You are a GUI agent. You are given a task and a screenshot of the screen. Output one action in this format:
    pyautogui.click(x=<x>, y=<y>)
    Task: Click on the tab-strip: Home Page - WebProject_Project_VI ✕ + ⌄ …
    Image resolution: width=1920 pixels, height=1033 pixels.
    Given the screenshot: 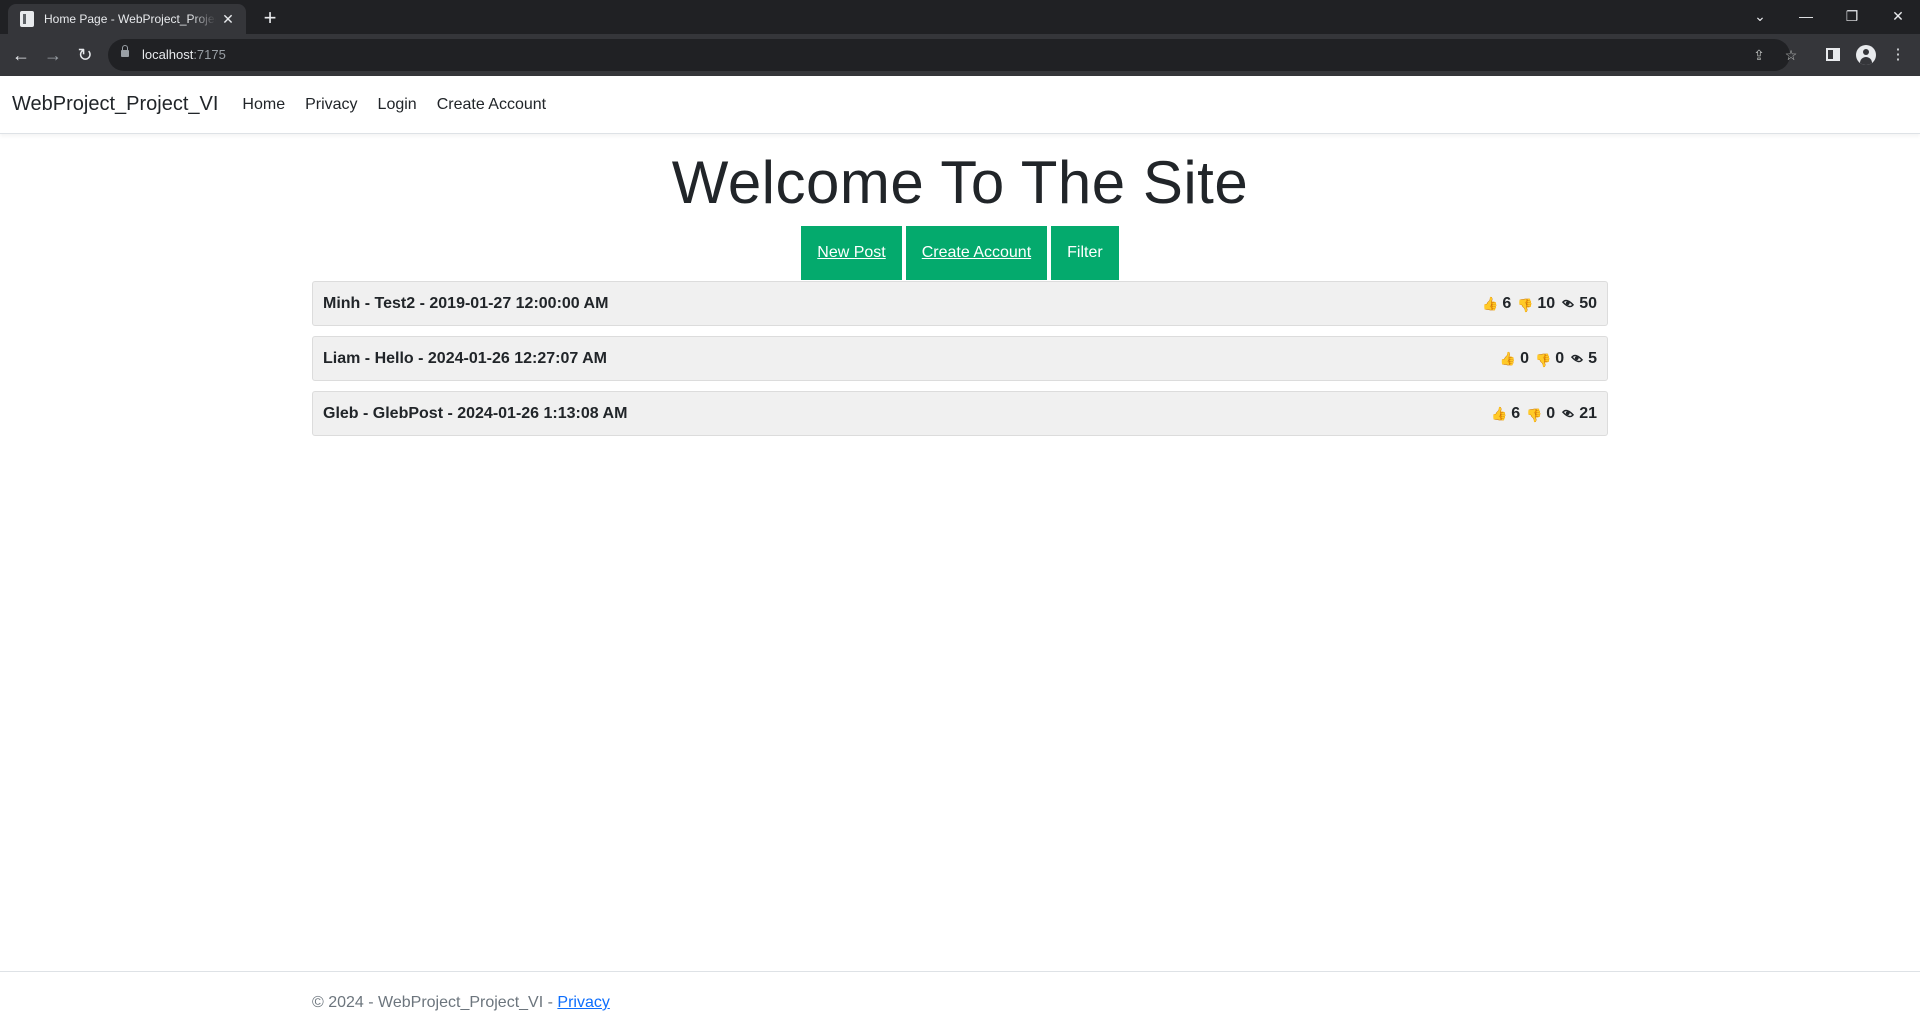 What is the action you would take?
    pyautogui.click(x=960, y=17)
    